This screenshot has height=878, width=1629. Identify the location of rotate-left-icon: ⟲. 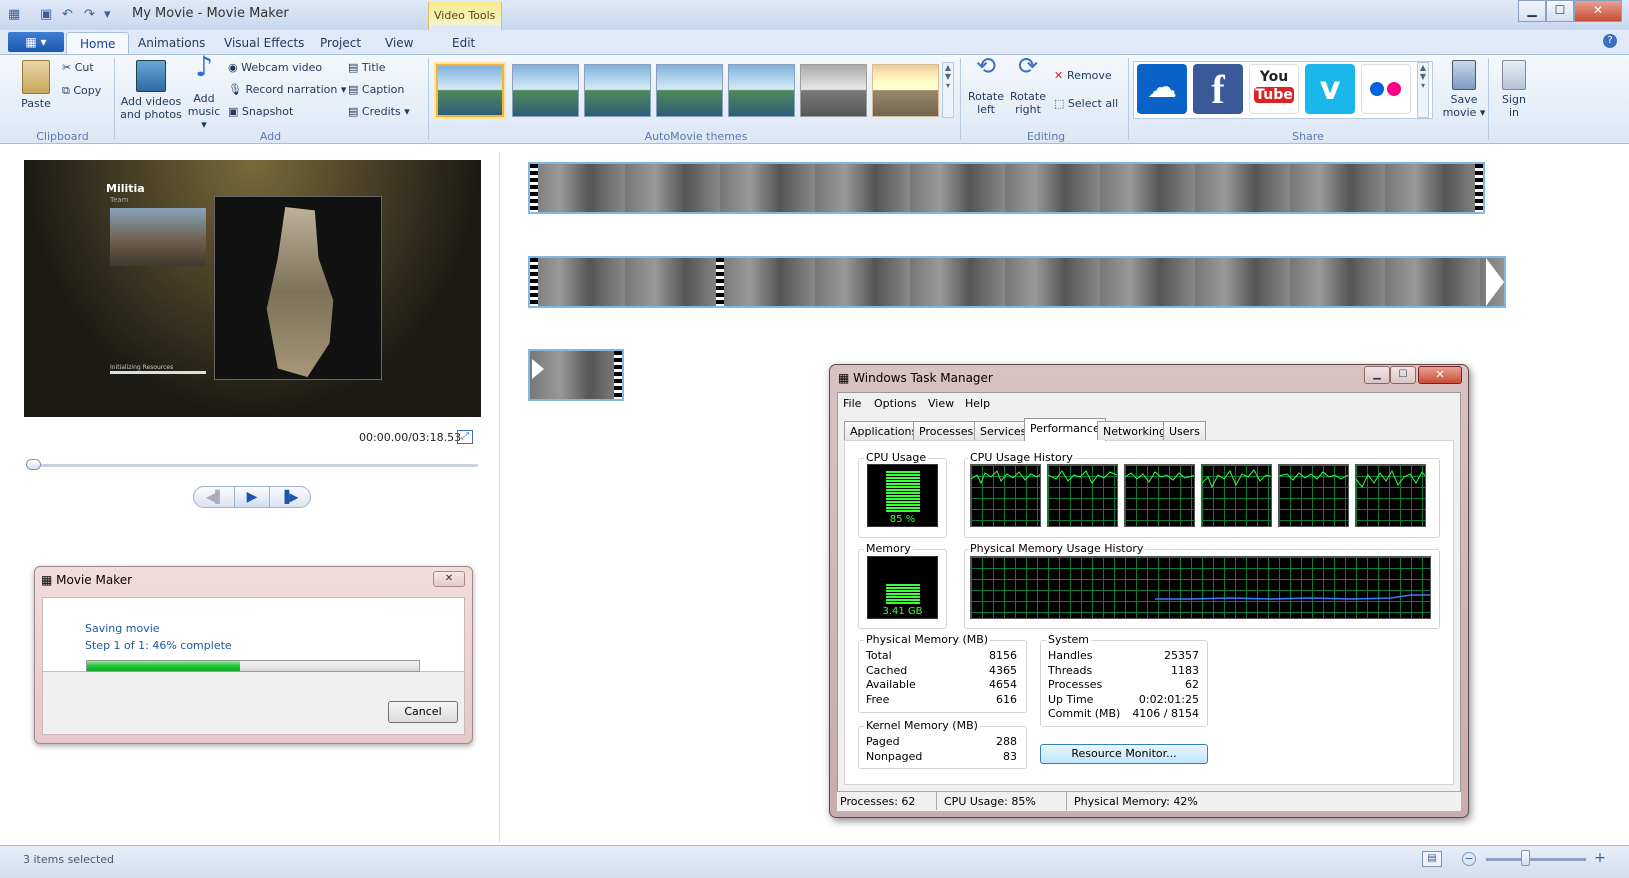
(986, 66).